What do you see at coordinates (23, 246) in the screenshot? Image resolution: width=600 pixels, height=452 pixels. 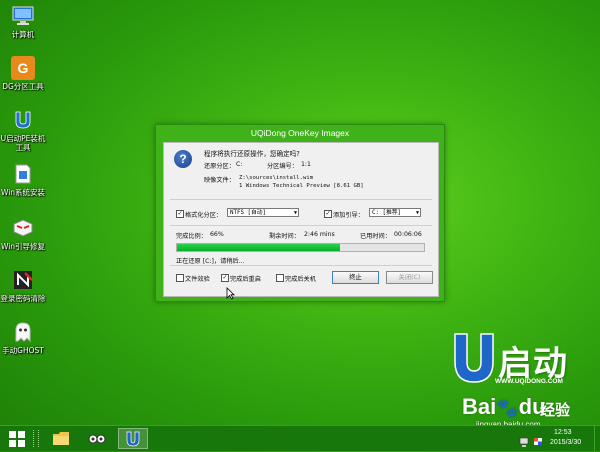 I see `desktop-icon-label: Win引导修复` at bounding box center [23, 246].